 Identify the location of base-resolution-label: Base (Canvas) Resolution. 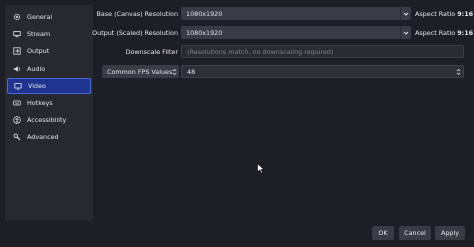
(137, 14).